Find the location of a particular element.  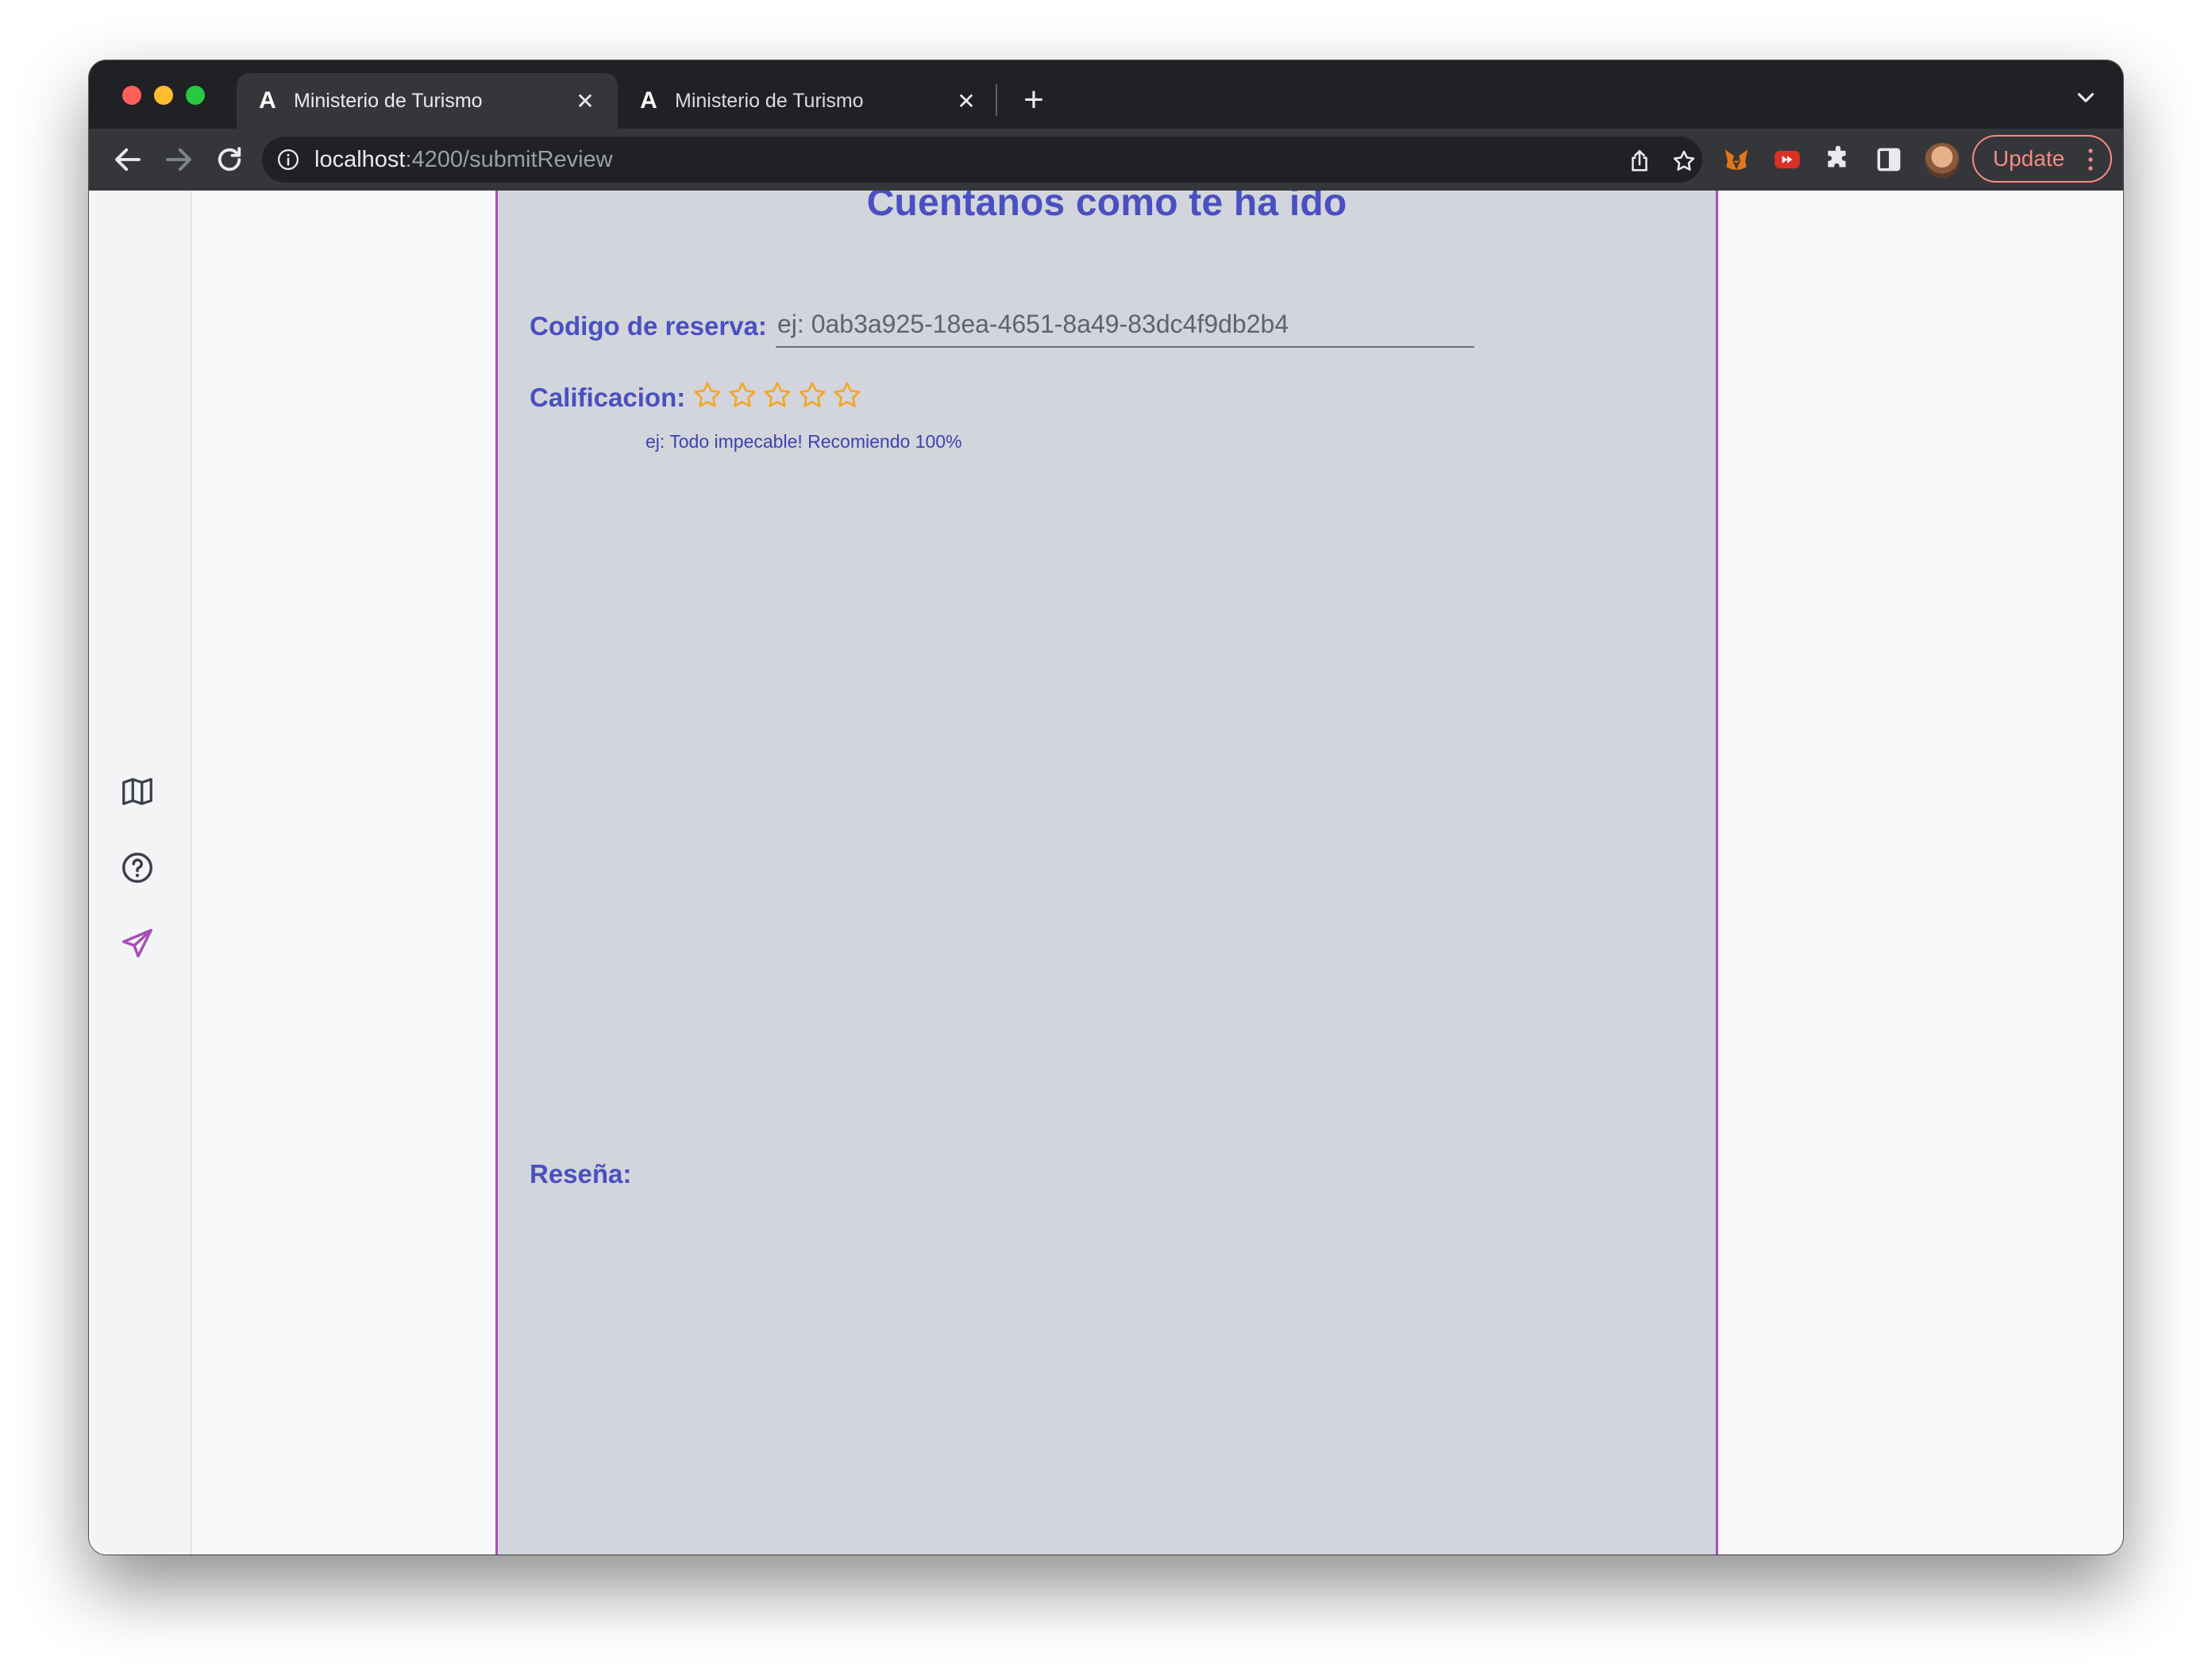

booking-code-label: Codigo de reserva: is located at coordinates (648, 326).